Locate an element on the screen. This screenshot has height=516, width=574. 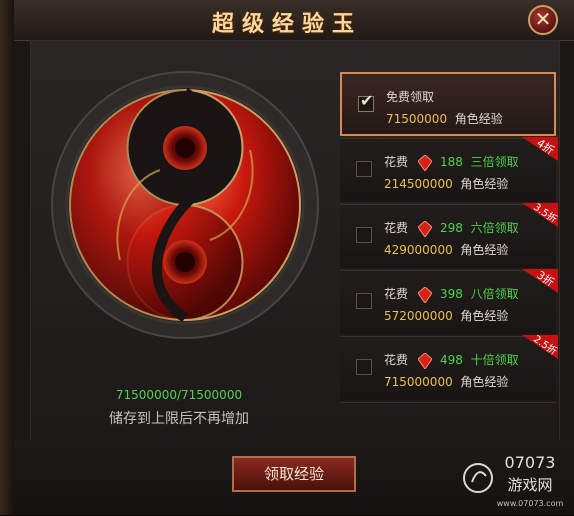
option-sixfold: 花费 298 六倍领取 429000000 角色经验 3.5折 is located at coordinates (449, 235).